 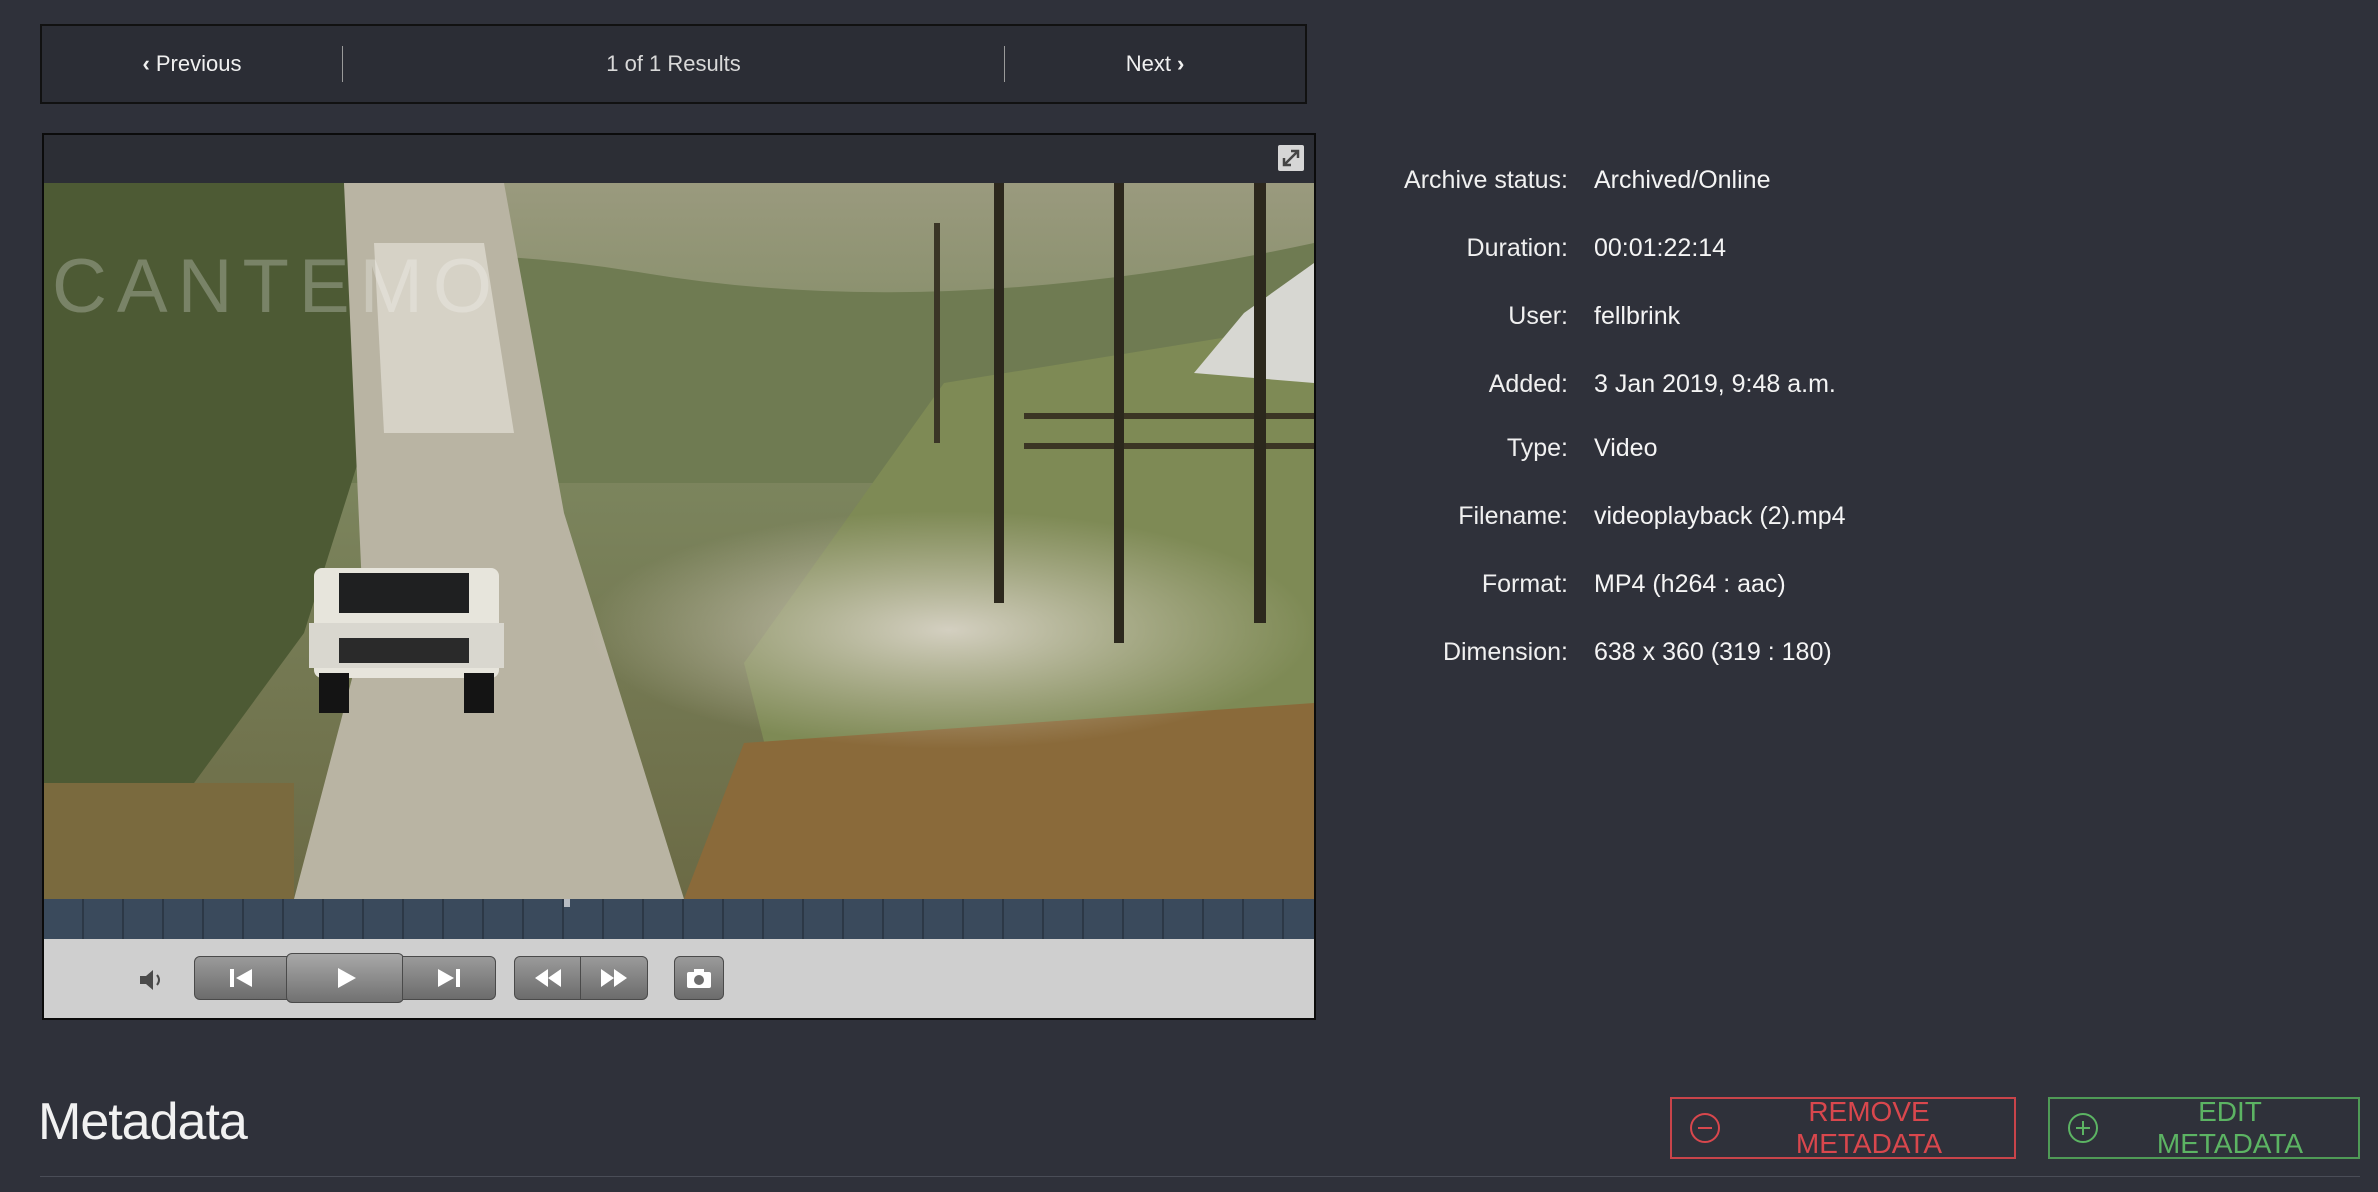 I want to click on info-row-dimension: Dimension: 638 x 360 (319 : 180), so click(x=1760, y=652).